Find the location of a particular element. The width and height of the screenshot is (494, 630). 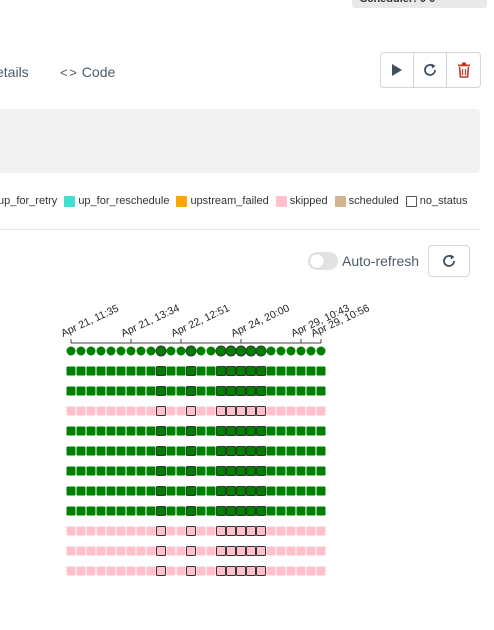

legend-item-scheduled: scheduled is located at coordinates (366, 201).